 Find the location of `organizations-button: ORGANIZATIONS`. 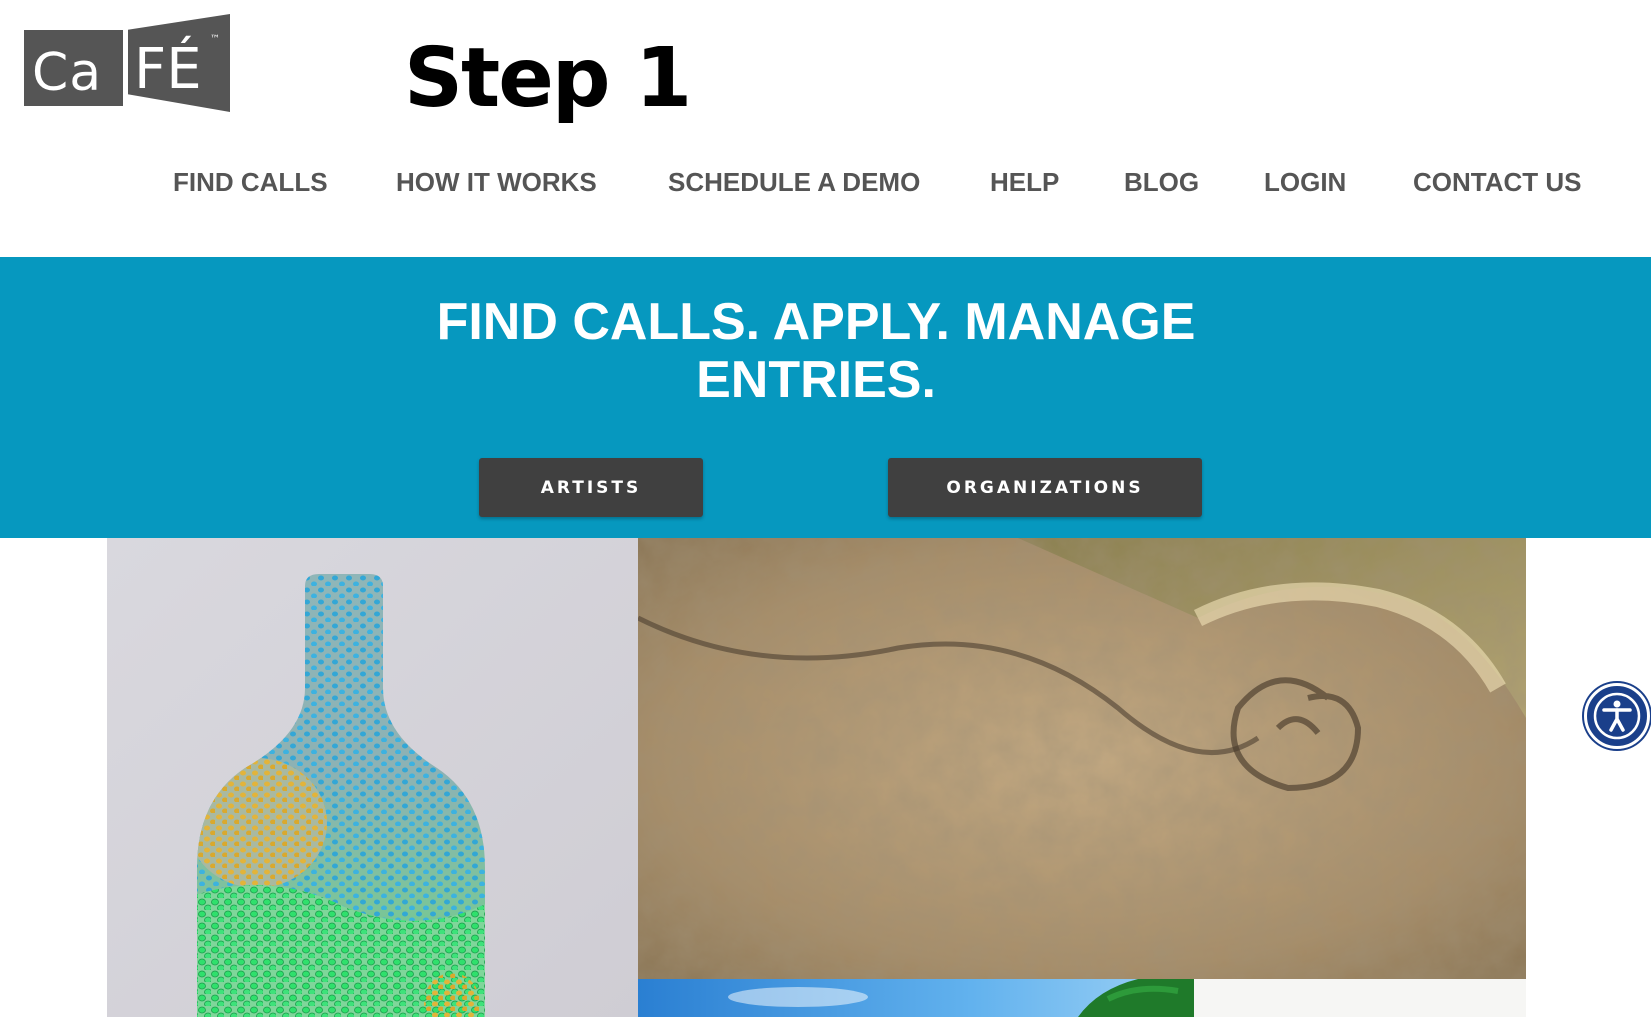

organizations-button: ORGANIZATIONS is located at coordinates (1045, 487).